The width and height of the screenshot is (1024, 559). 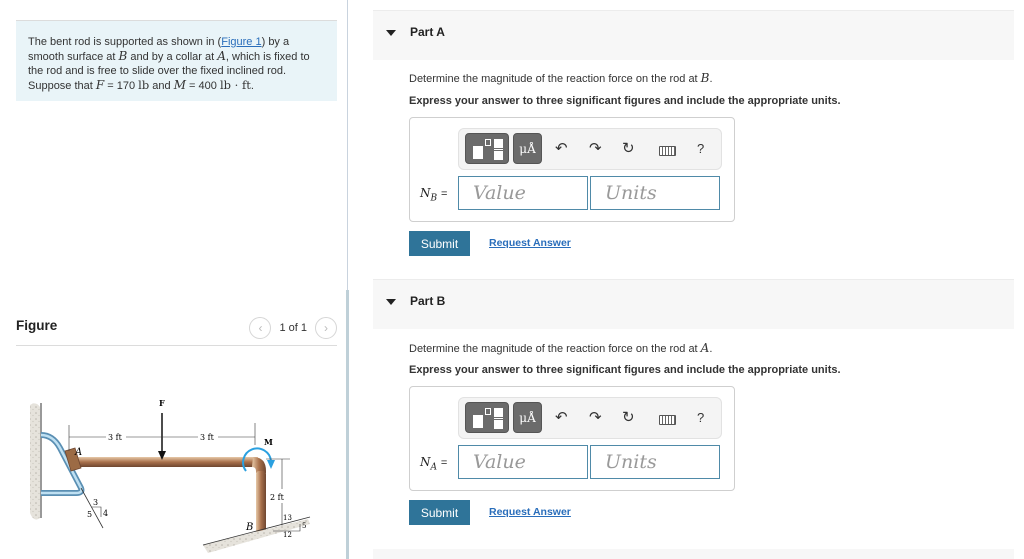 I want to click on problem-text: = 400, so click(x=202, y=86).